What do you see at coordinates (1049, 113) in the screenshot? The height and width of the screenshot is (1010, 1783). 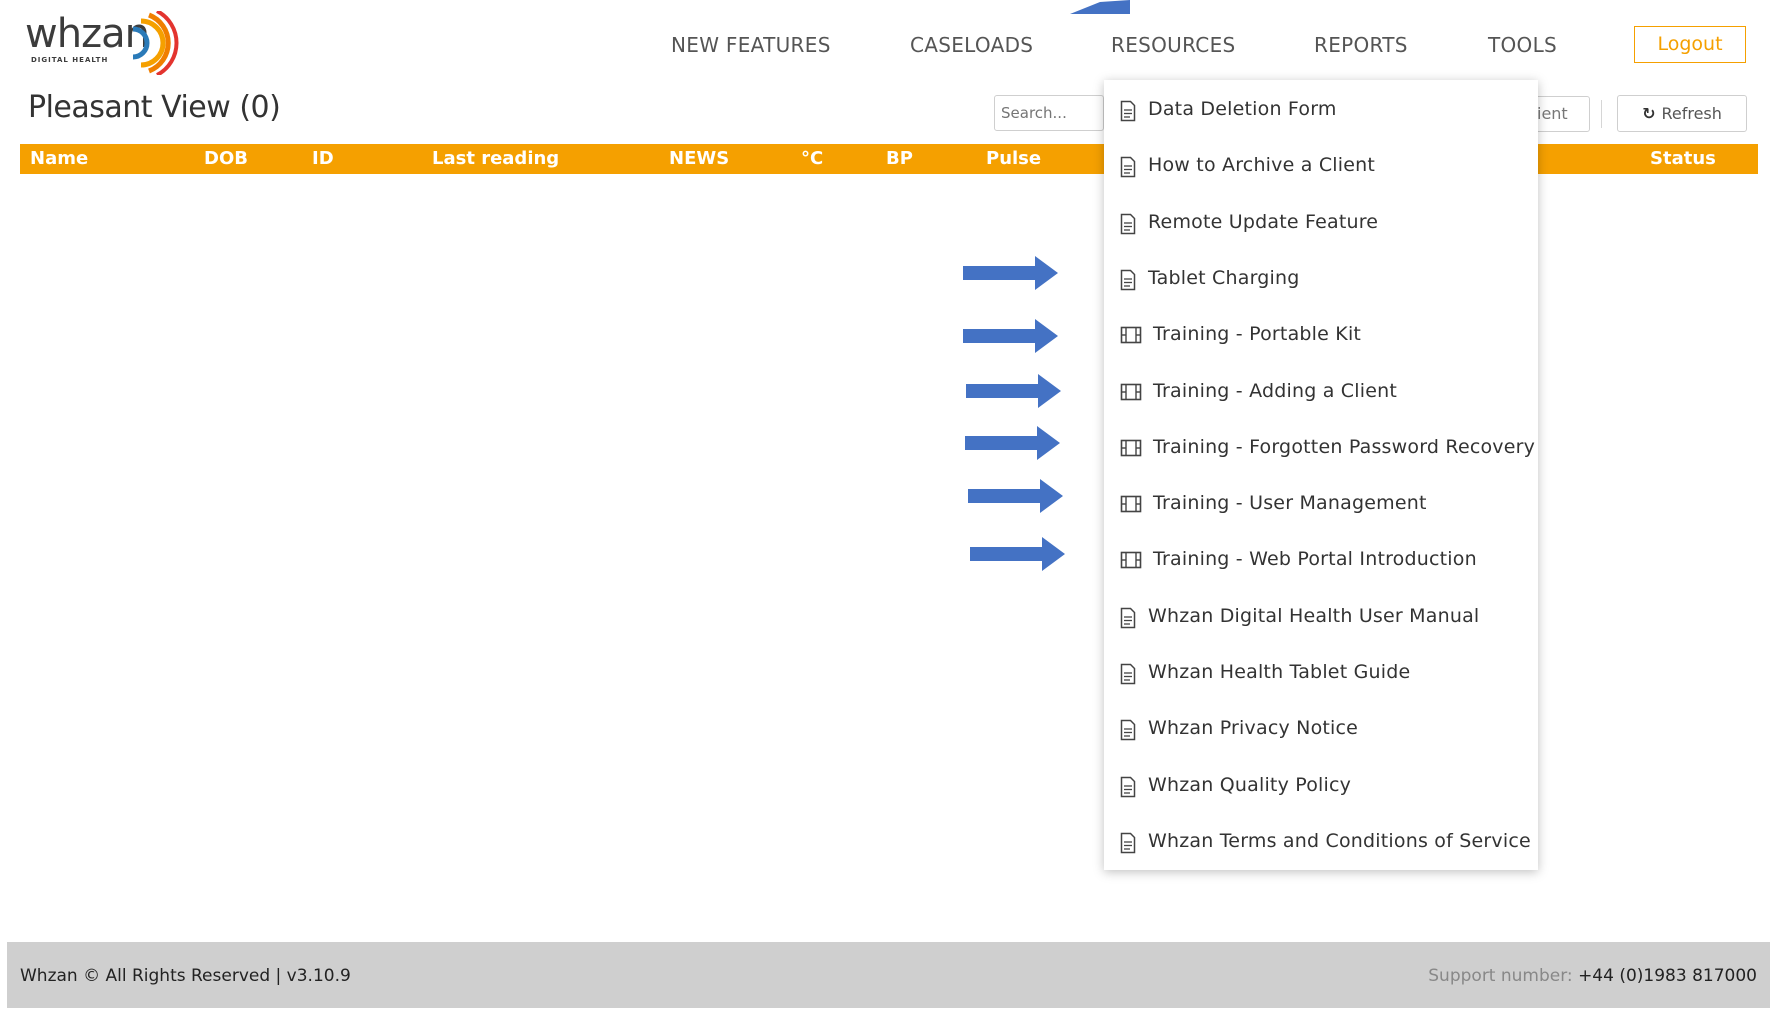 I see `search-input` at bounding box center [1049, 113].